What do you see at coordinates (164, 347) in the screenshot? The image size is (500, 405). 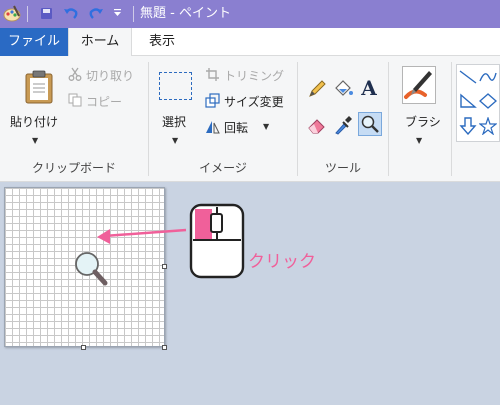 I see `canvas-resize-handle-corner` at bounding box center [164, 347].